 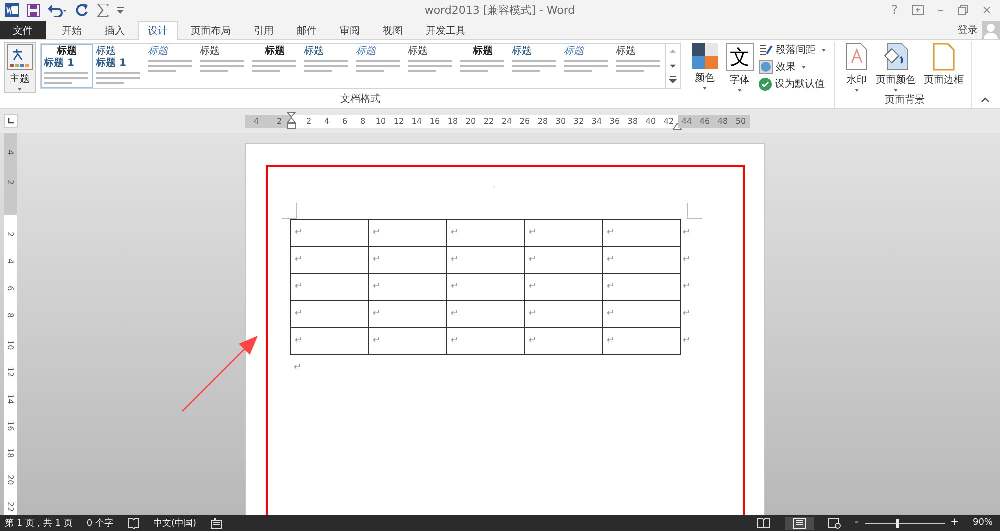 What do you see at coordinates (291, 120) in the screenshot?
I see `indent-marker-icon` at bounding box center [291, 120].